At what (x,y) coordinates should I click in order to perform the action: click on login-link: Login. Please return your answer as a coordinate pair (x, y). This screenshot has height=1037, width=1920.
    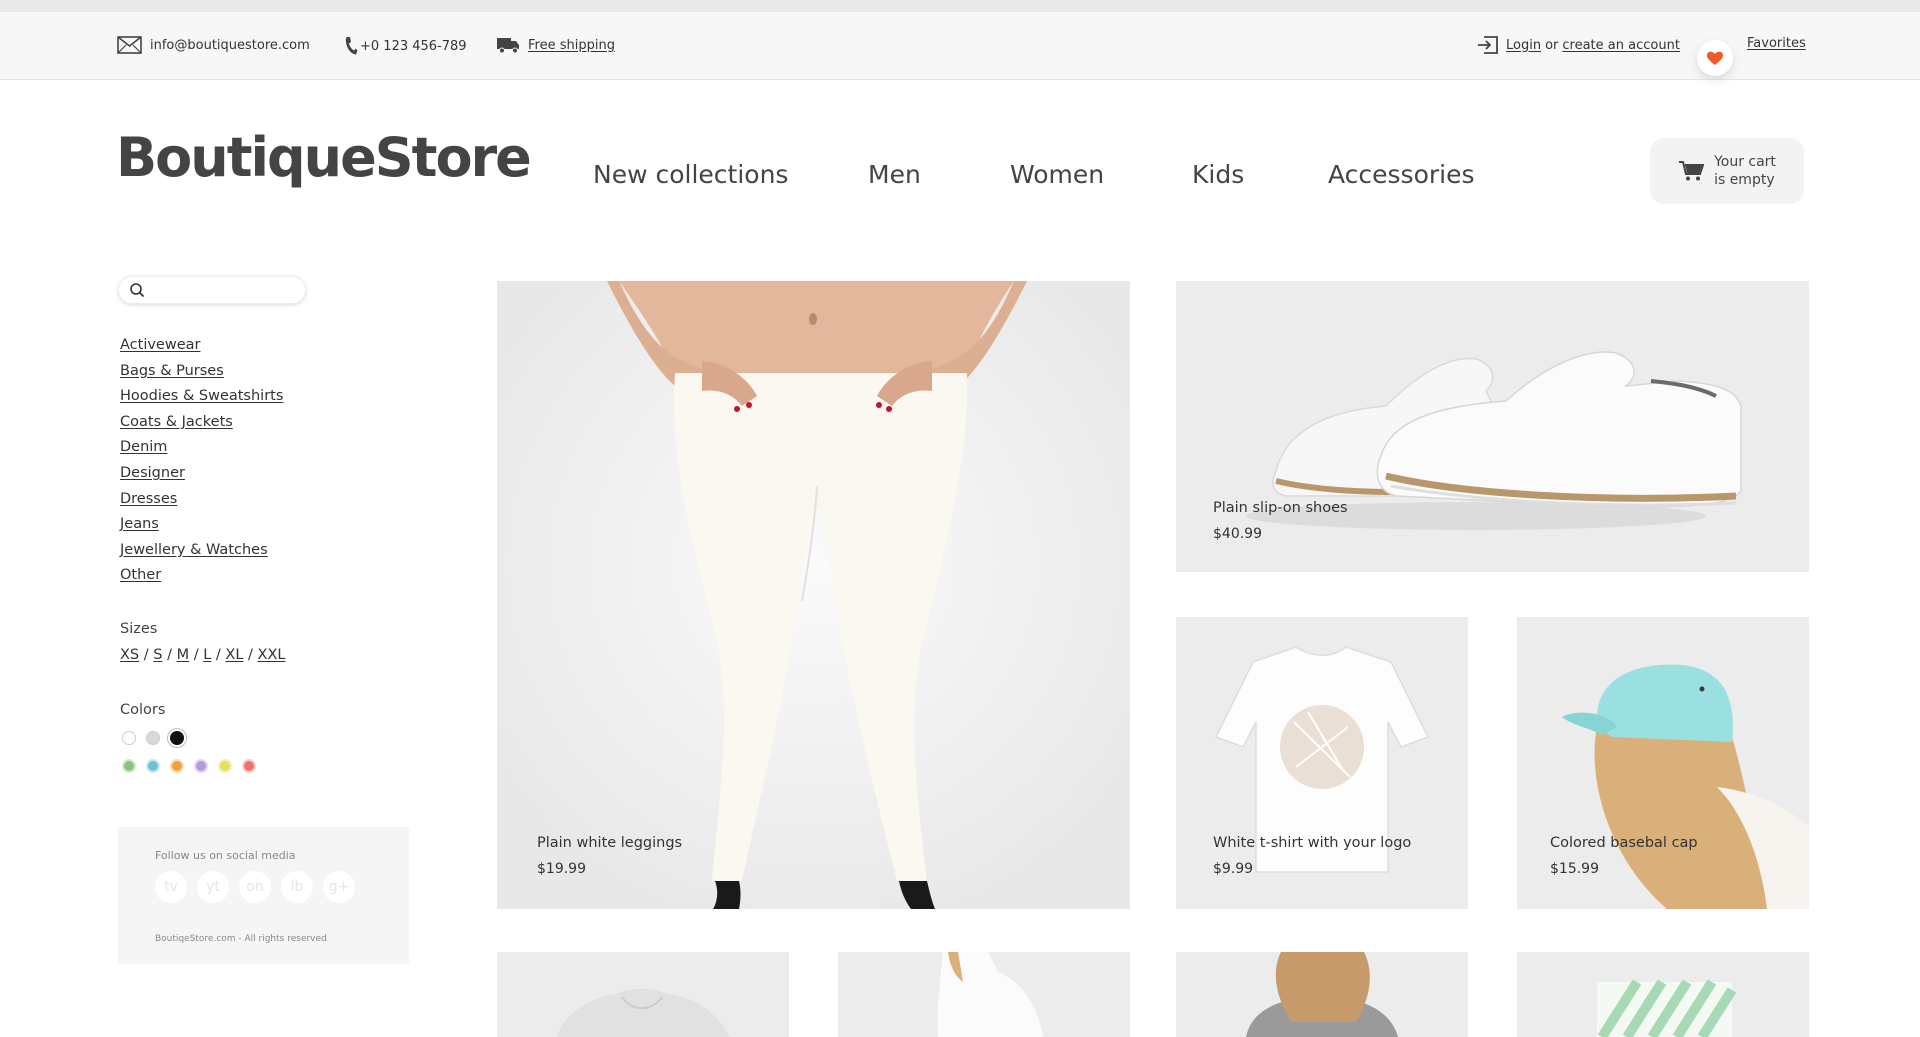
    Looking at the image, I should click on (1523, 45).